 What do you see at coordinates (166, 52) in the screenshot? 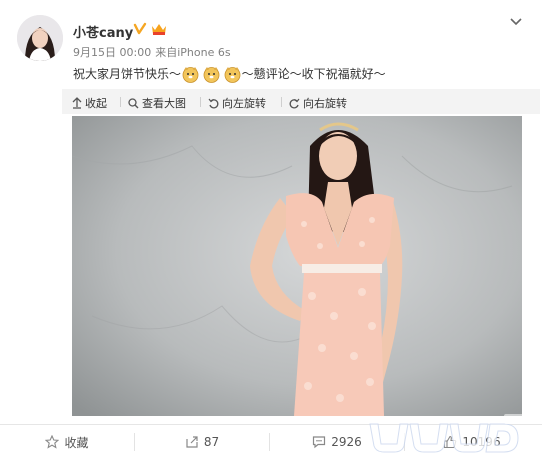
I see `source-prefix: 来自` at bounding box center [166, 52].